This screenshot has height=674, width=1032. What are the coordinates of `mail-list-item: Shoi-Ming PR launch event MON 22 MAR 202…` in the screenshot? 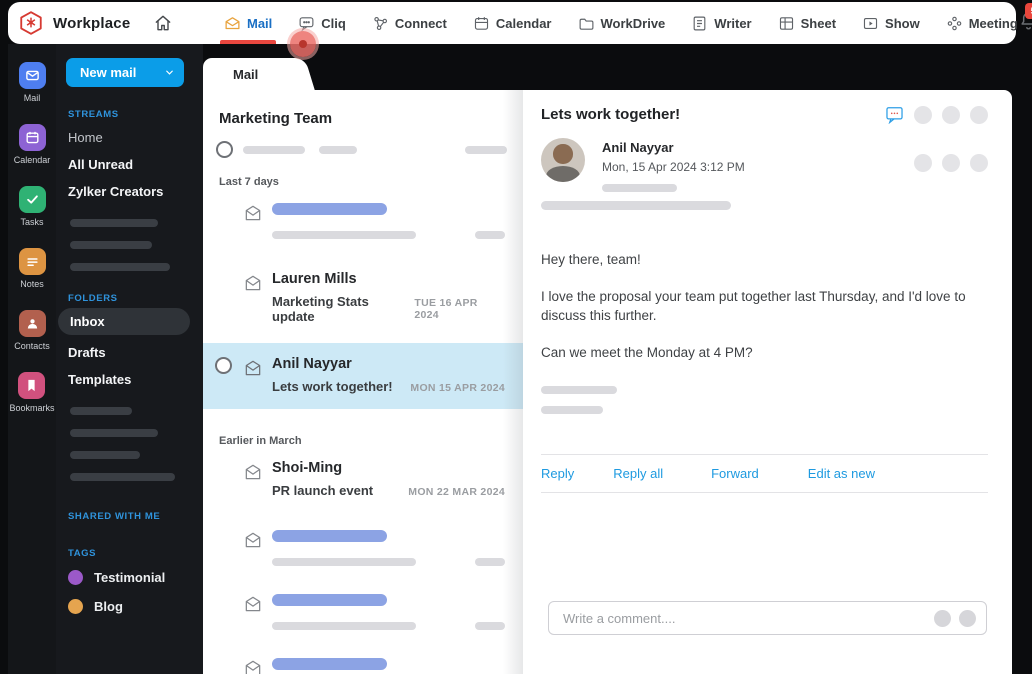 It's located at (363, 479).